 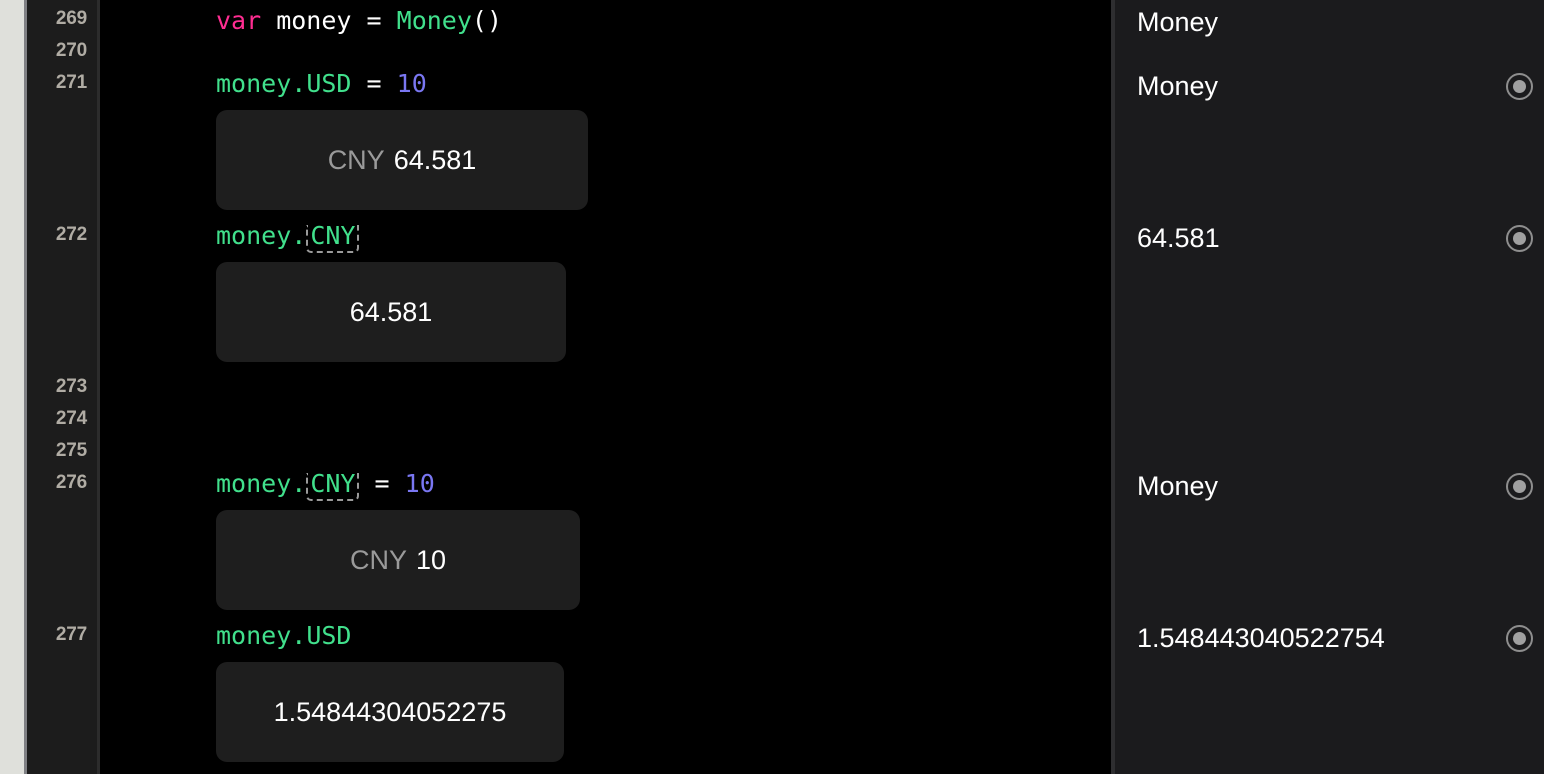 I want to click on inline-result-value: 1.54844304052275, so click(x=390, y=711).